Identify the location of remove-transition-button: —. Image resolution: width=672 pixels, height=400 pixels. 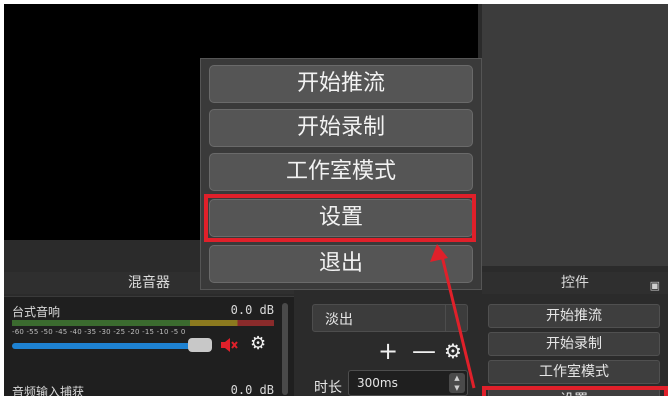
(424, 351).